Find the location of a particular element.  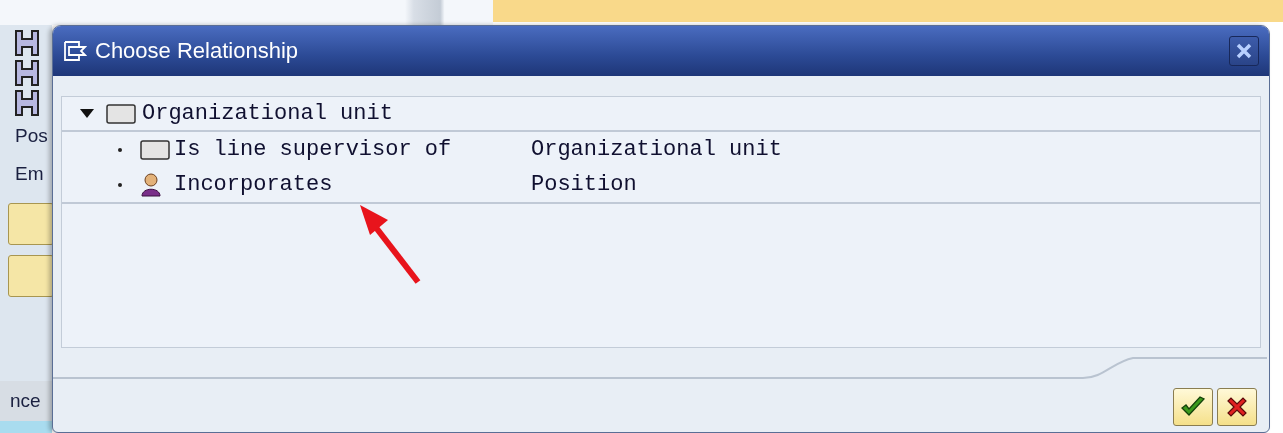

confirm-button is located at coordinates (1193, 407).